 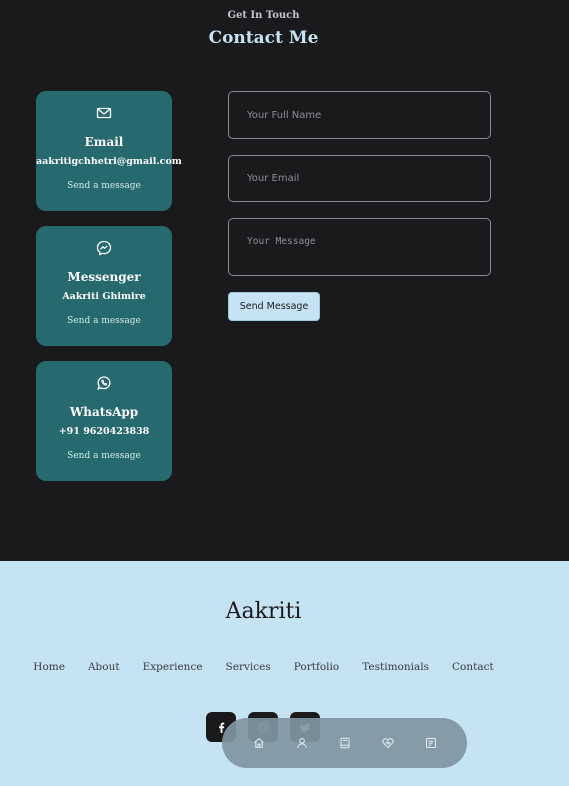 What do you see at coordinates (104, 431) in the screenshot?
I see `card-value: +91 9620423838` at bounding box center [104, 431].